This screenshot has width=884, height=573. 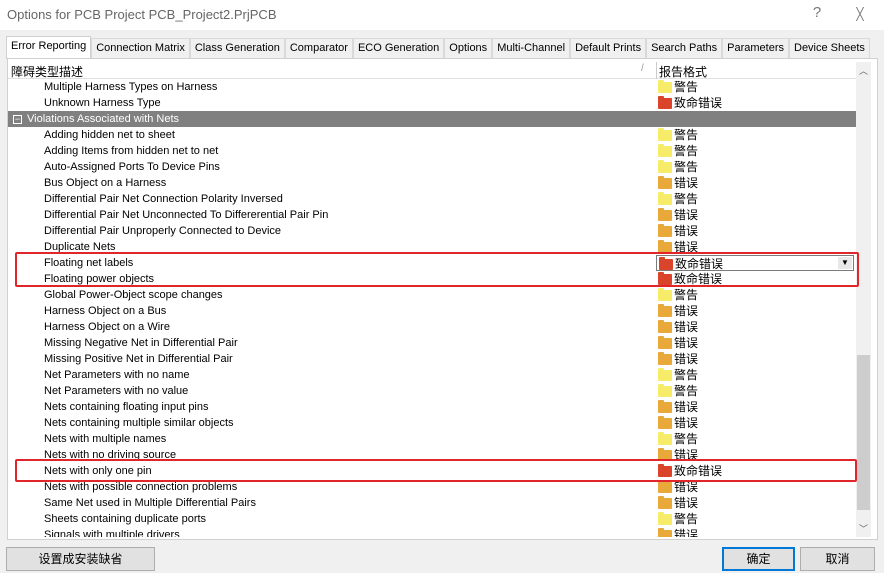 I want to click on rule-name: Adding hidden net to sheet, so click(x=109, y=135).